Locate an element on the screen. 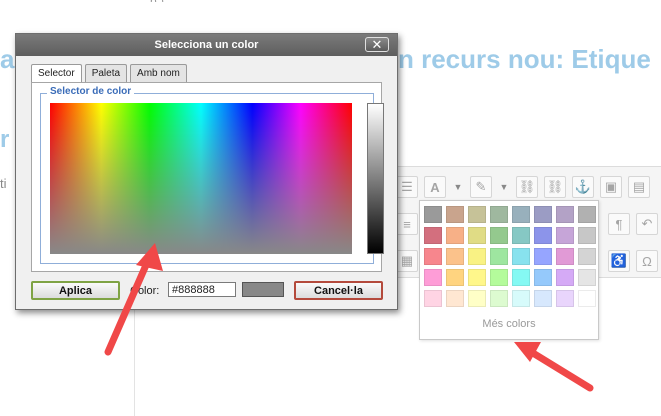 This screenshot has height=416, width=661. dialog-footer: Aplica Color: Cancel·la is located at coordinates (206, 290).